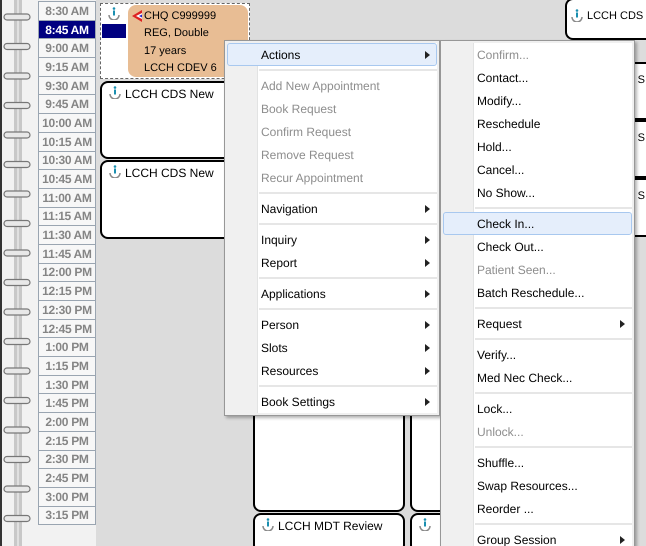  What do you see at coordinates (332, 324) in the screenshot?
I see `menu-item: Person` at bounding box center [332, 324].